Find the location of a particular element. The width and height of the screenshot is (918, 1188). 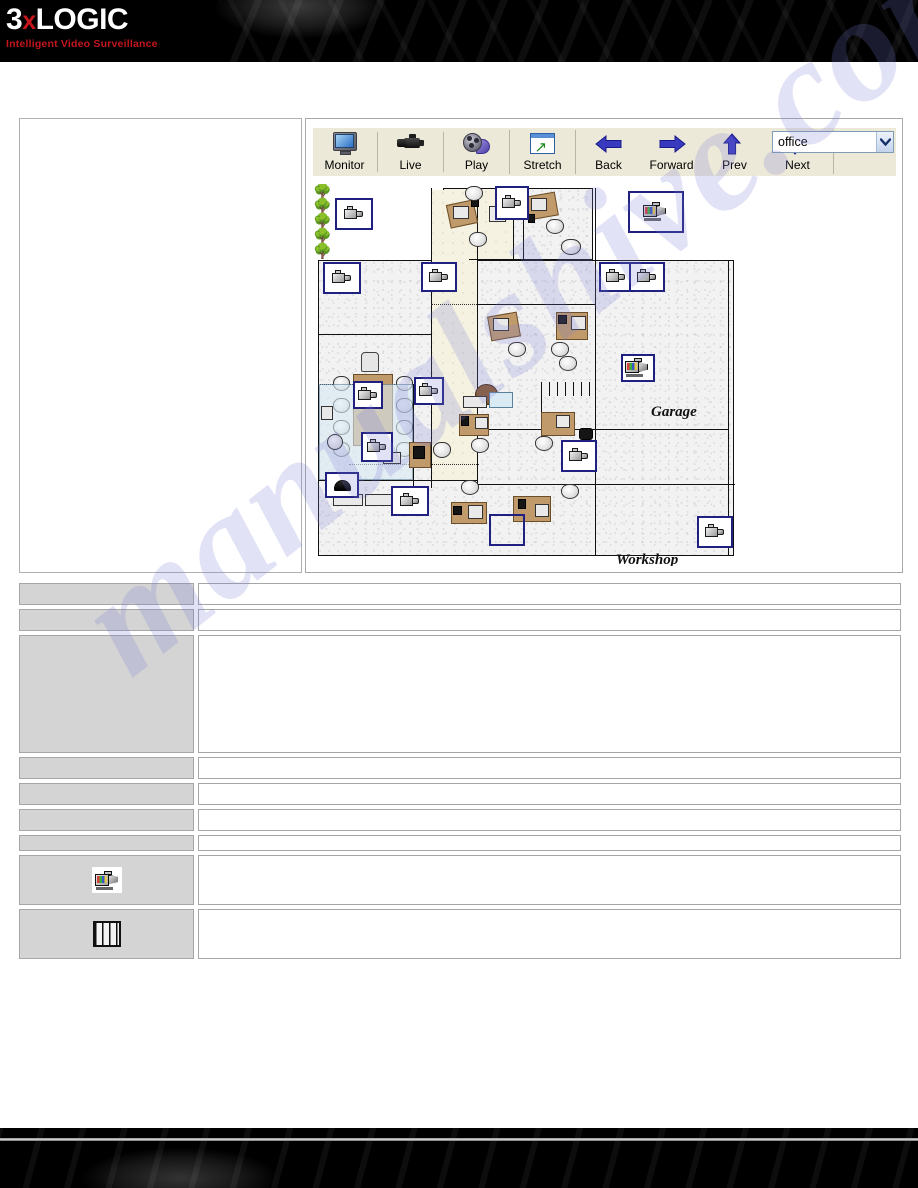

brand-tagline: Intelligent Video Surveillance is located at coordinates (82, 44).